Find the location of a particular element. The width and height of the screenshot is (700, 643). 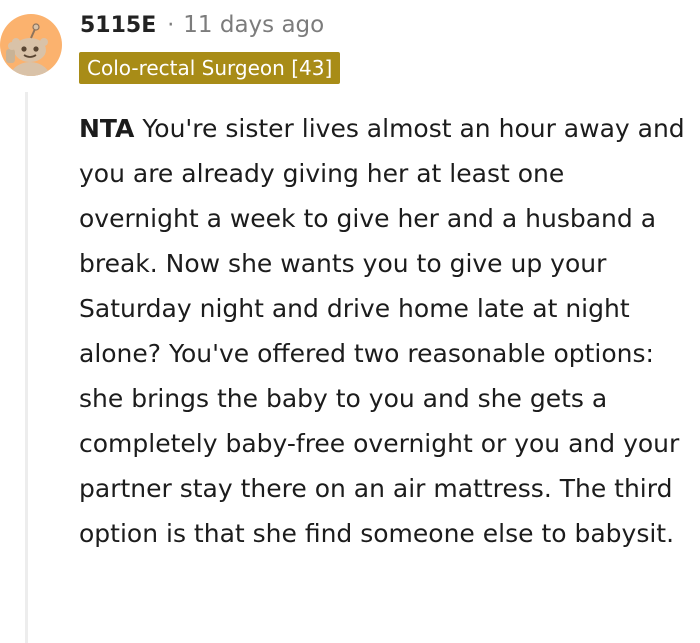

comment-meta: 5115E · 11 days ago is located at coordinates (202, 25).